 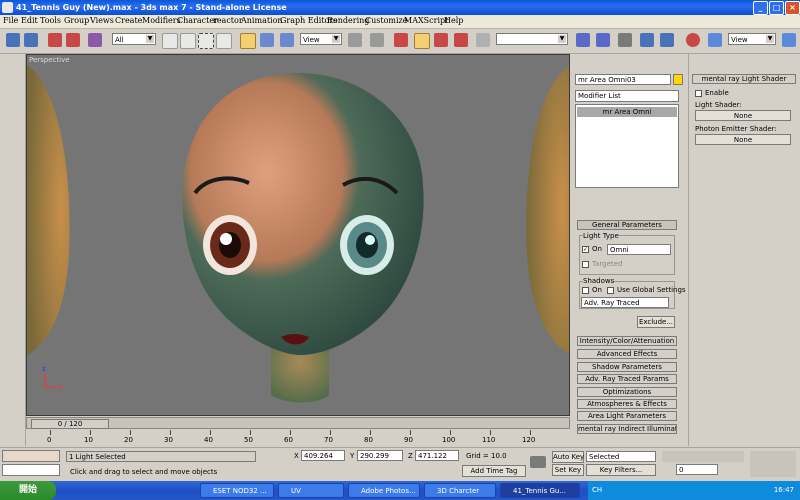 I want to click on rollout-advanced-effects: Advanced Effects, so click(x=627, y=354).